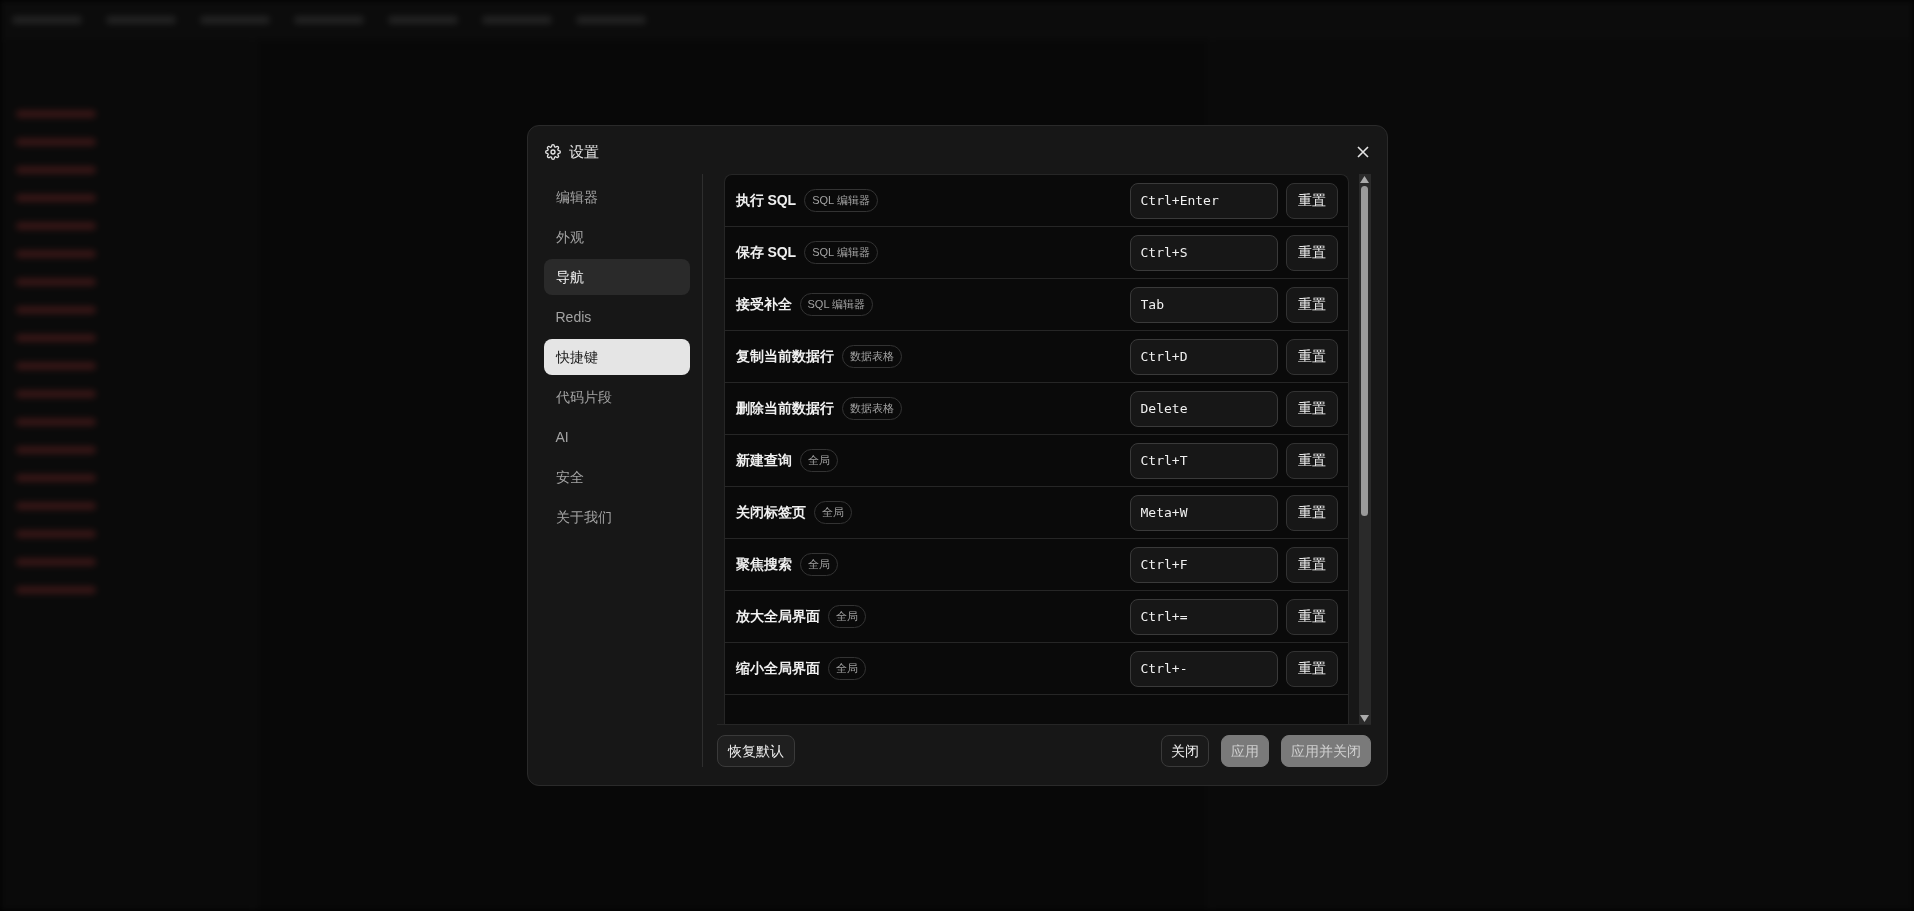 Image resolution: width=1914 pixels, height=911 pixels. I want to click on settings-icon, so click(552, 152).